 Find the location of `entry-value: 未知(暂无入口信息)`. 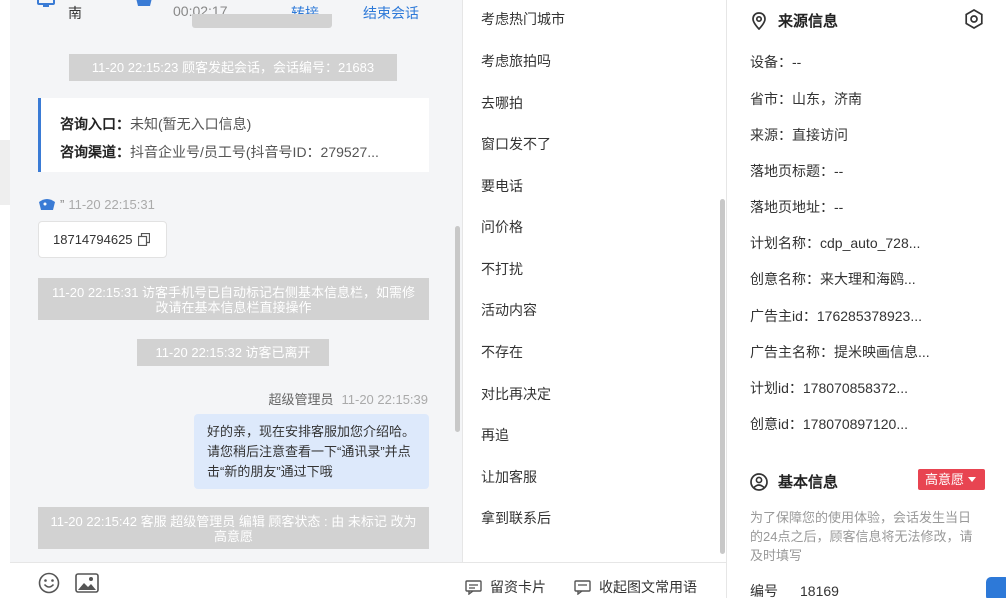

entry-value: 未知(暂无入口信息) is located at coordinates (191, 124).